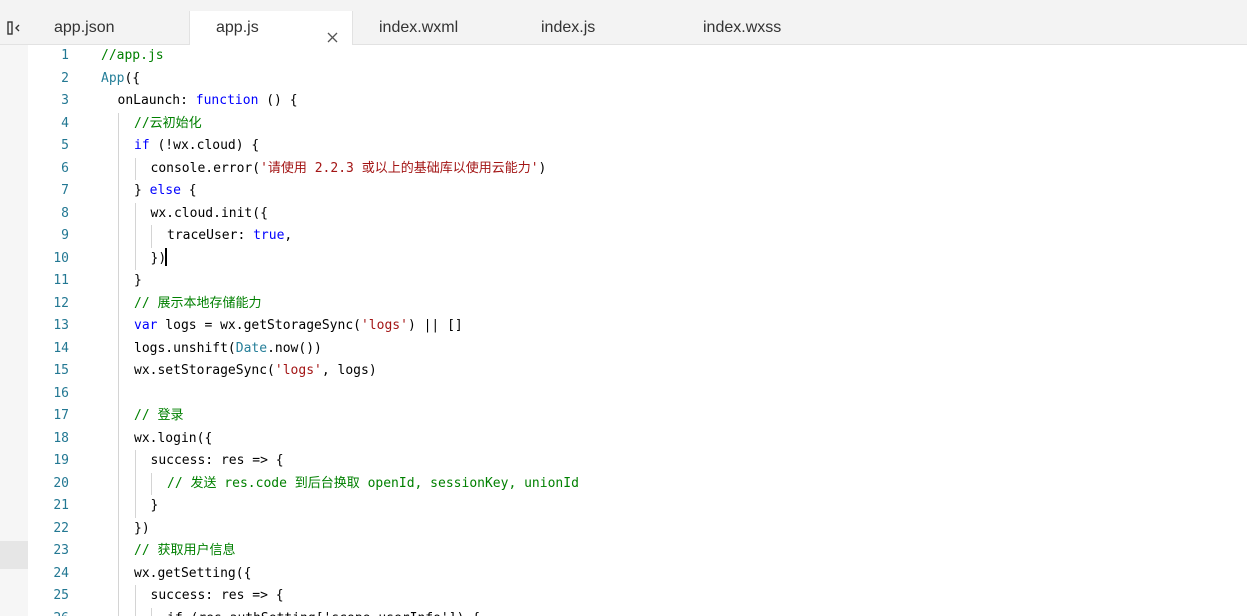 The image size is (1247, 616). Describe the element at coordinates (61, 325) in the screenshot. I see `line-number: 13` at that location.